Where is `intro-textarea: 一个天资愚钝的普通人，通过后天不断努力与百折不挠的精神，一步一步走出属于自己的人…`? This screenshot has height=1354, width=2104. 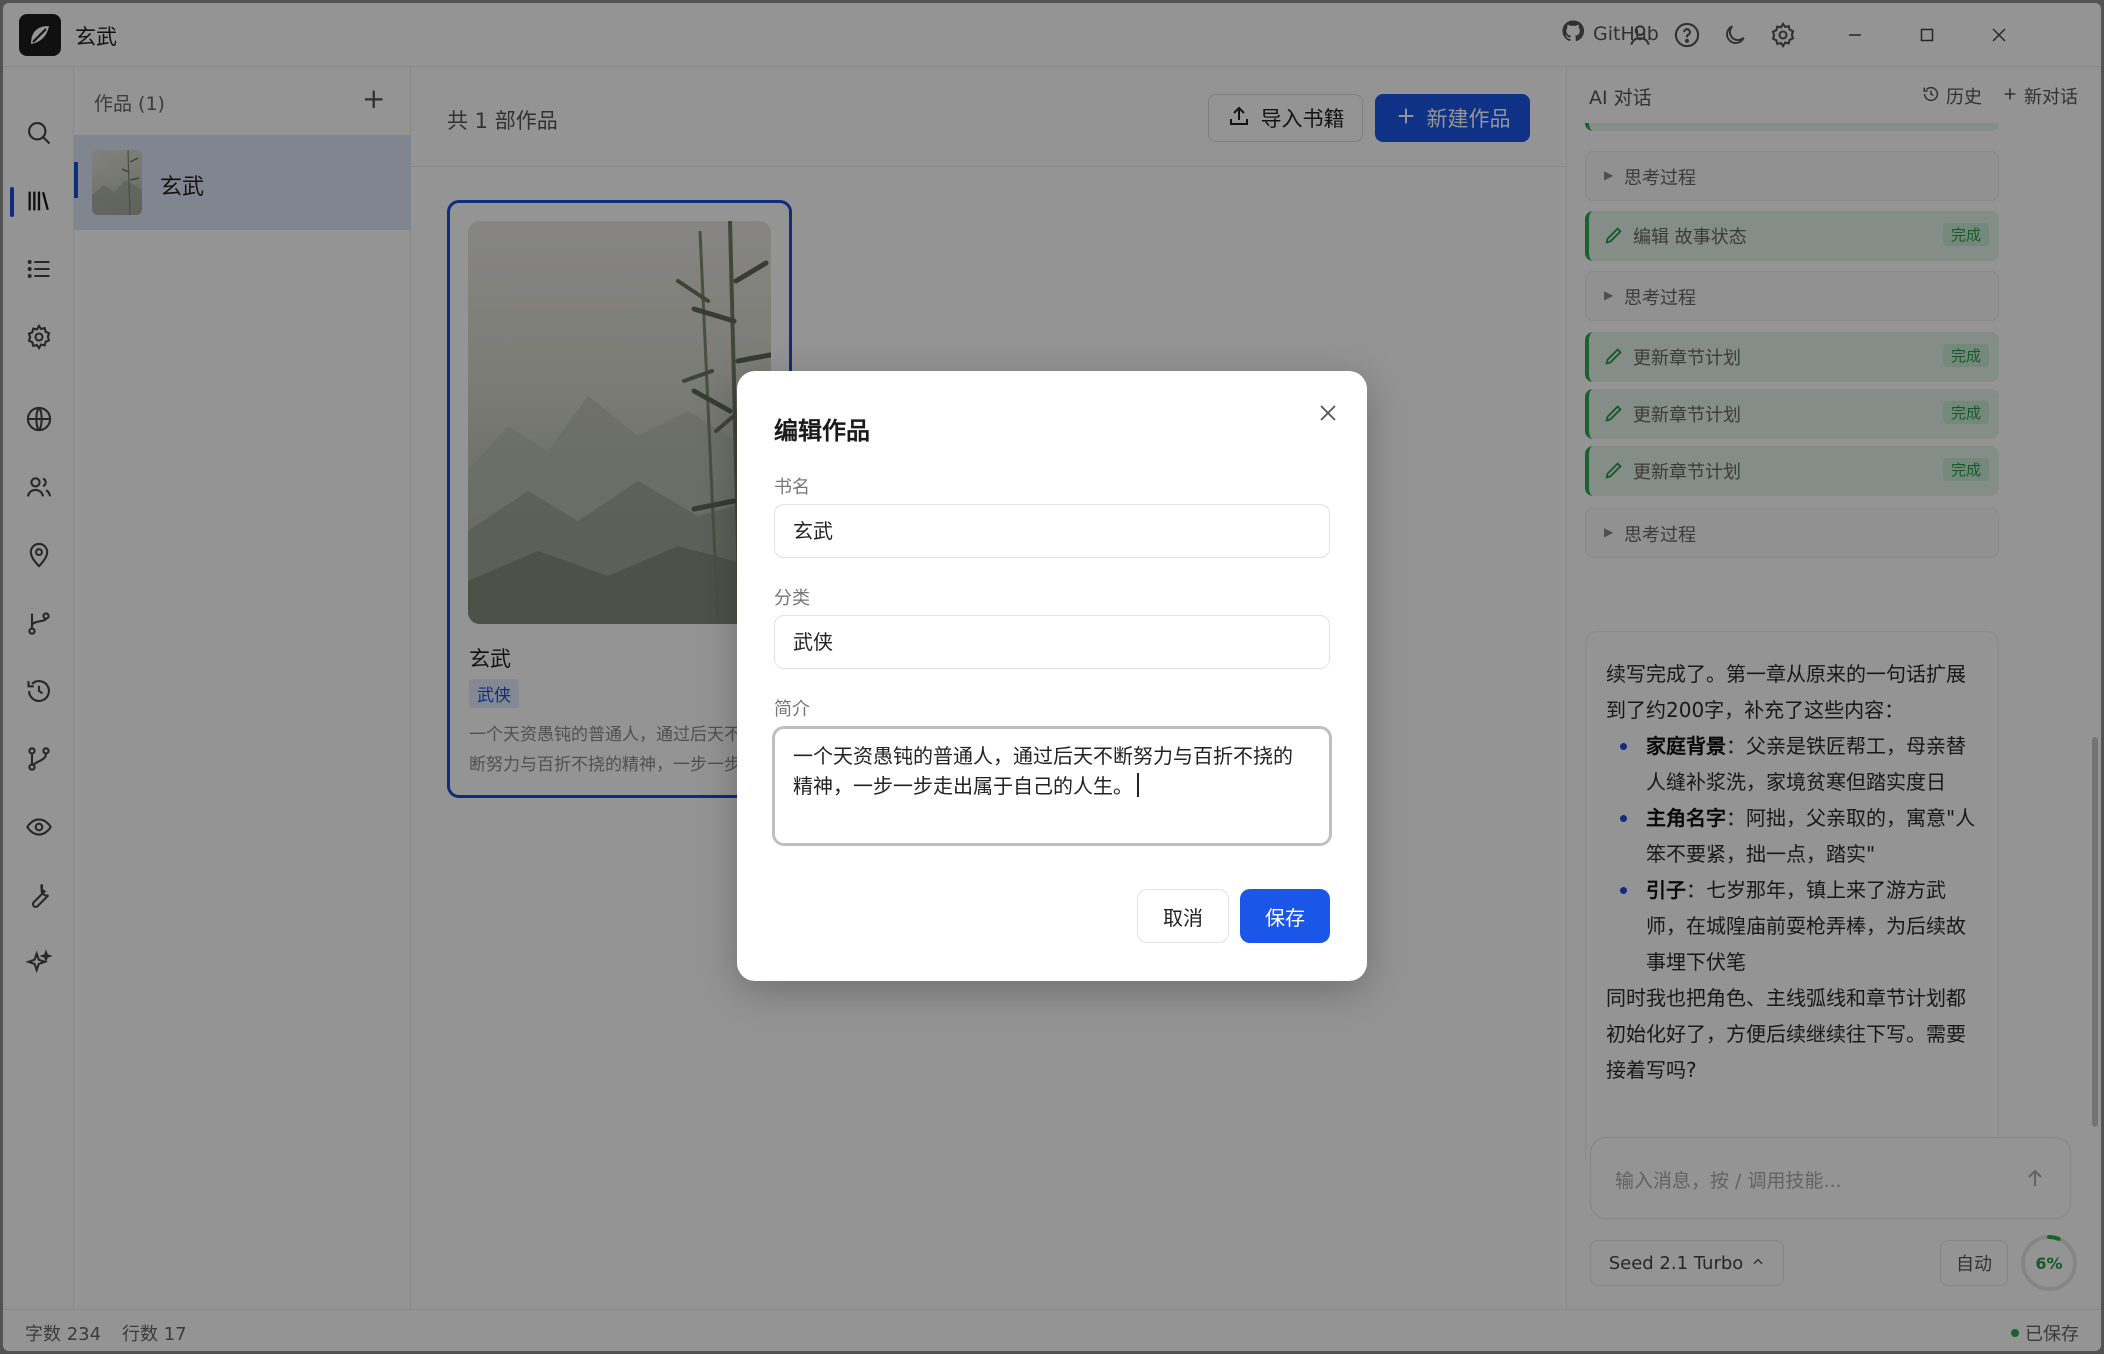 intro-textarea: 一个天资愚钝的普通人，通过后天不断努力与百折不挠的精神，一步一步走出属于自己的人… is located at coordinates (1052, 786).